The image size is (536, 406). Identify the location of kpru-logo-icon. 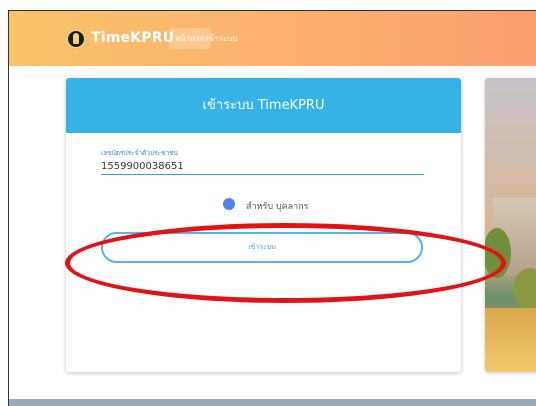
(76, 39).